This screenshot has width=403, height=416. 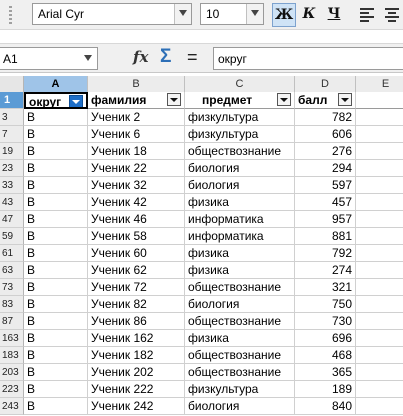 What do you see at coordinates (192, 57) in the screenshot?
I see `equals-icon: =` at bounding box center [192, 57].